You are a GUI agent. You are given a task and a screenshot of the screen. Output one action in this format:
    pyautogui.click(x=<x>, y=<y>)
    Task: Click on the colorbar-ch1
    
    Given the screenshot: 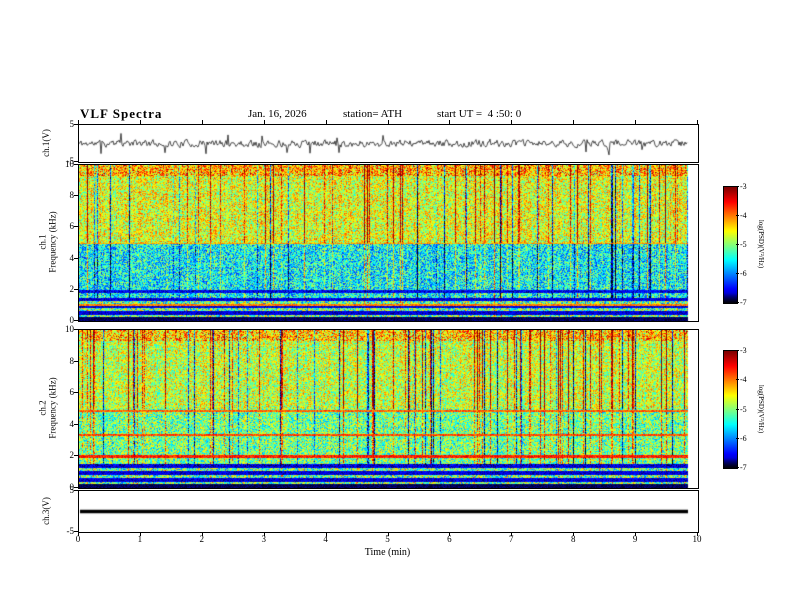 What is the action you would take?
    pyautogui.click(x=730, y=245)
    